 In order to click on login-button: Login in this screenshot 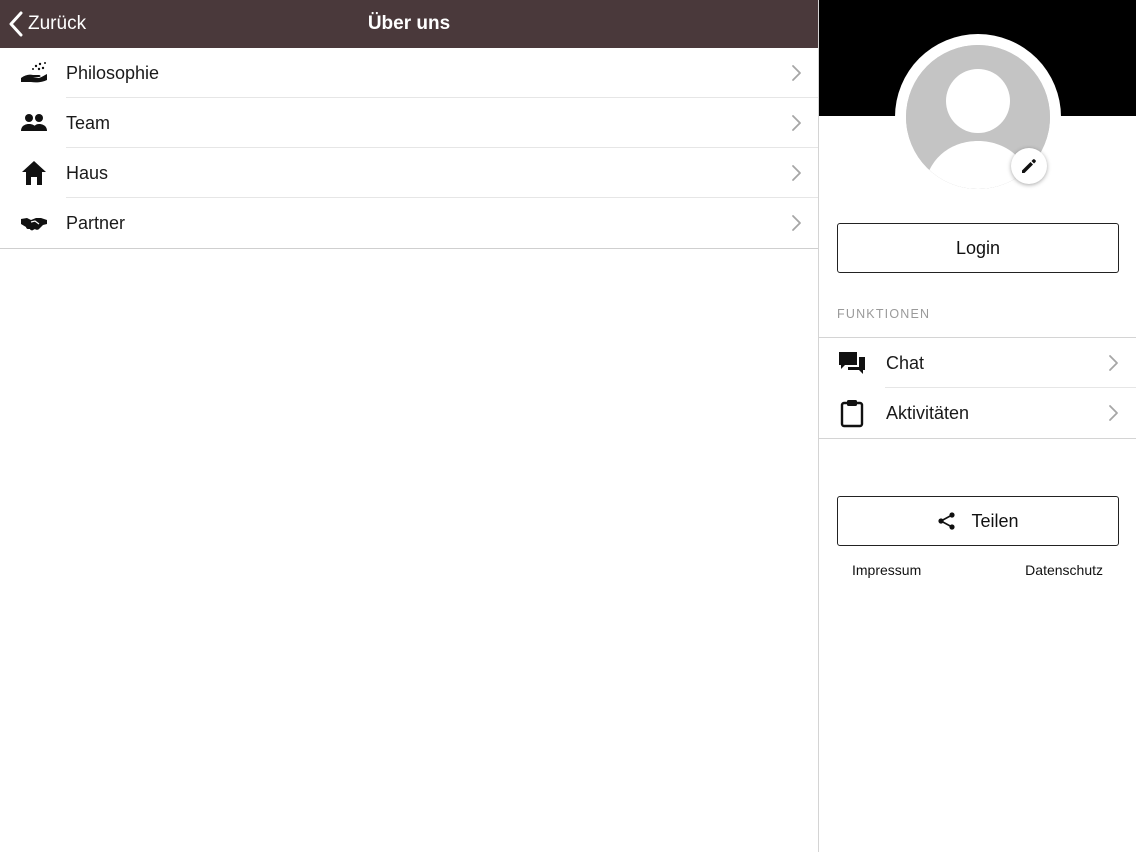, I will do `click(978, 248)`.